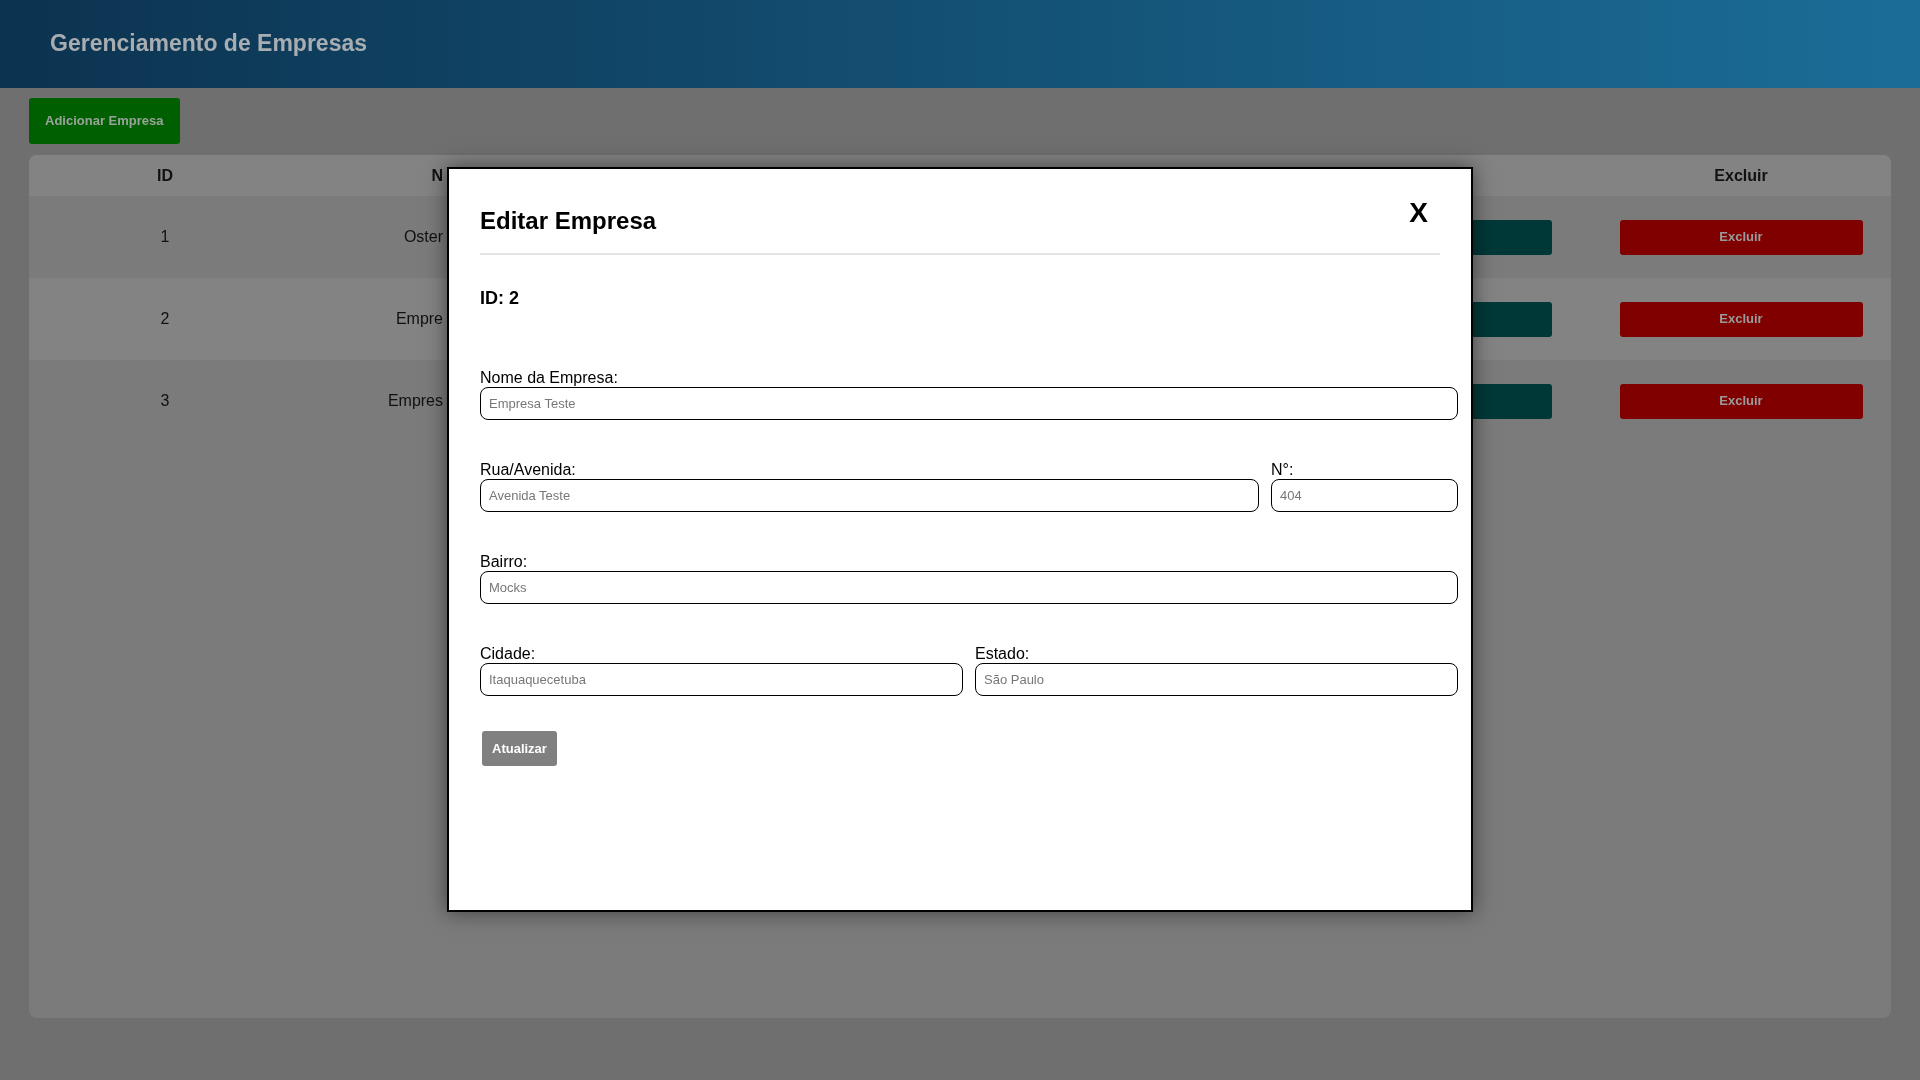 The image size is (1920, 1080). What do you see at coordinates (165, 175) in the screenshot?
I see `column-header: ID` at bounding box center [165, 175].